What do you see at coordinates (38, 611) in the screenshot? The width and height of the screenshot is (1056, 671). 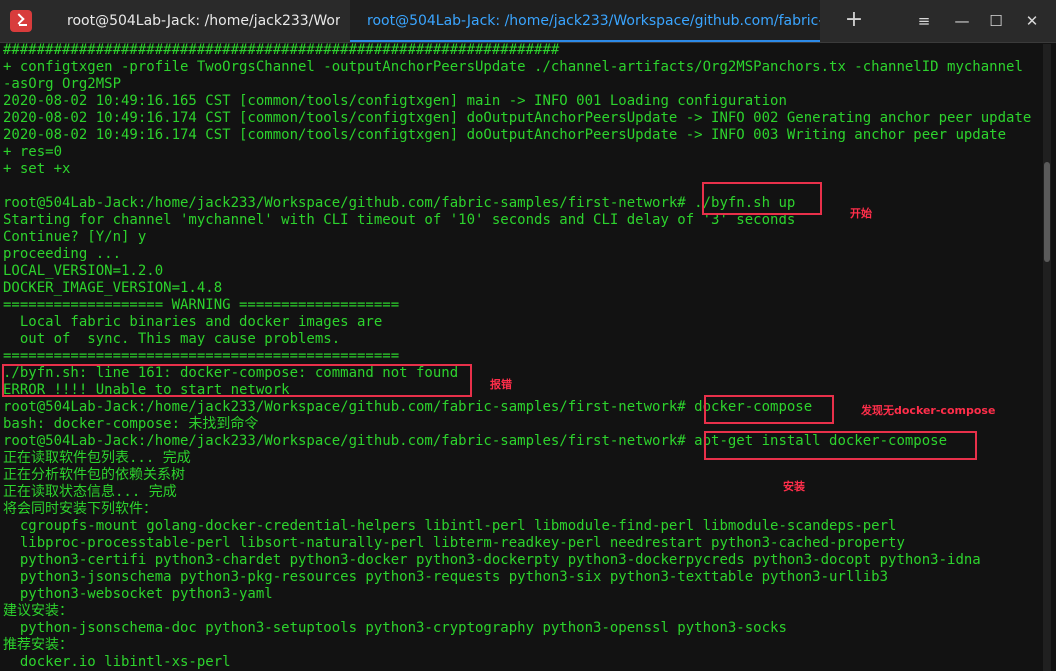 I see `terminal-line: 建议安装：` at bounding box center [38, 611].